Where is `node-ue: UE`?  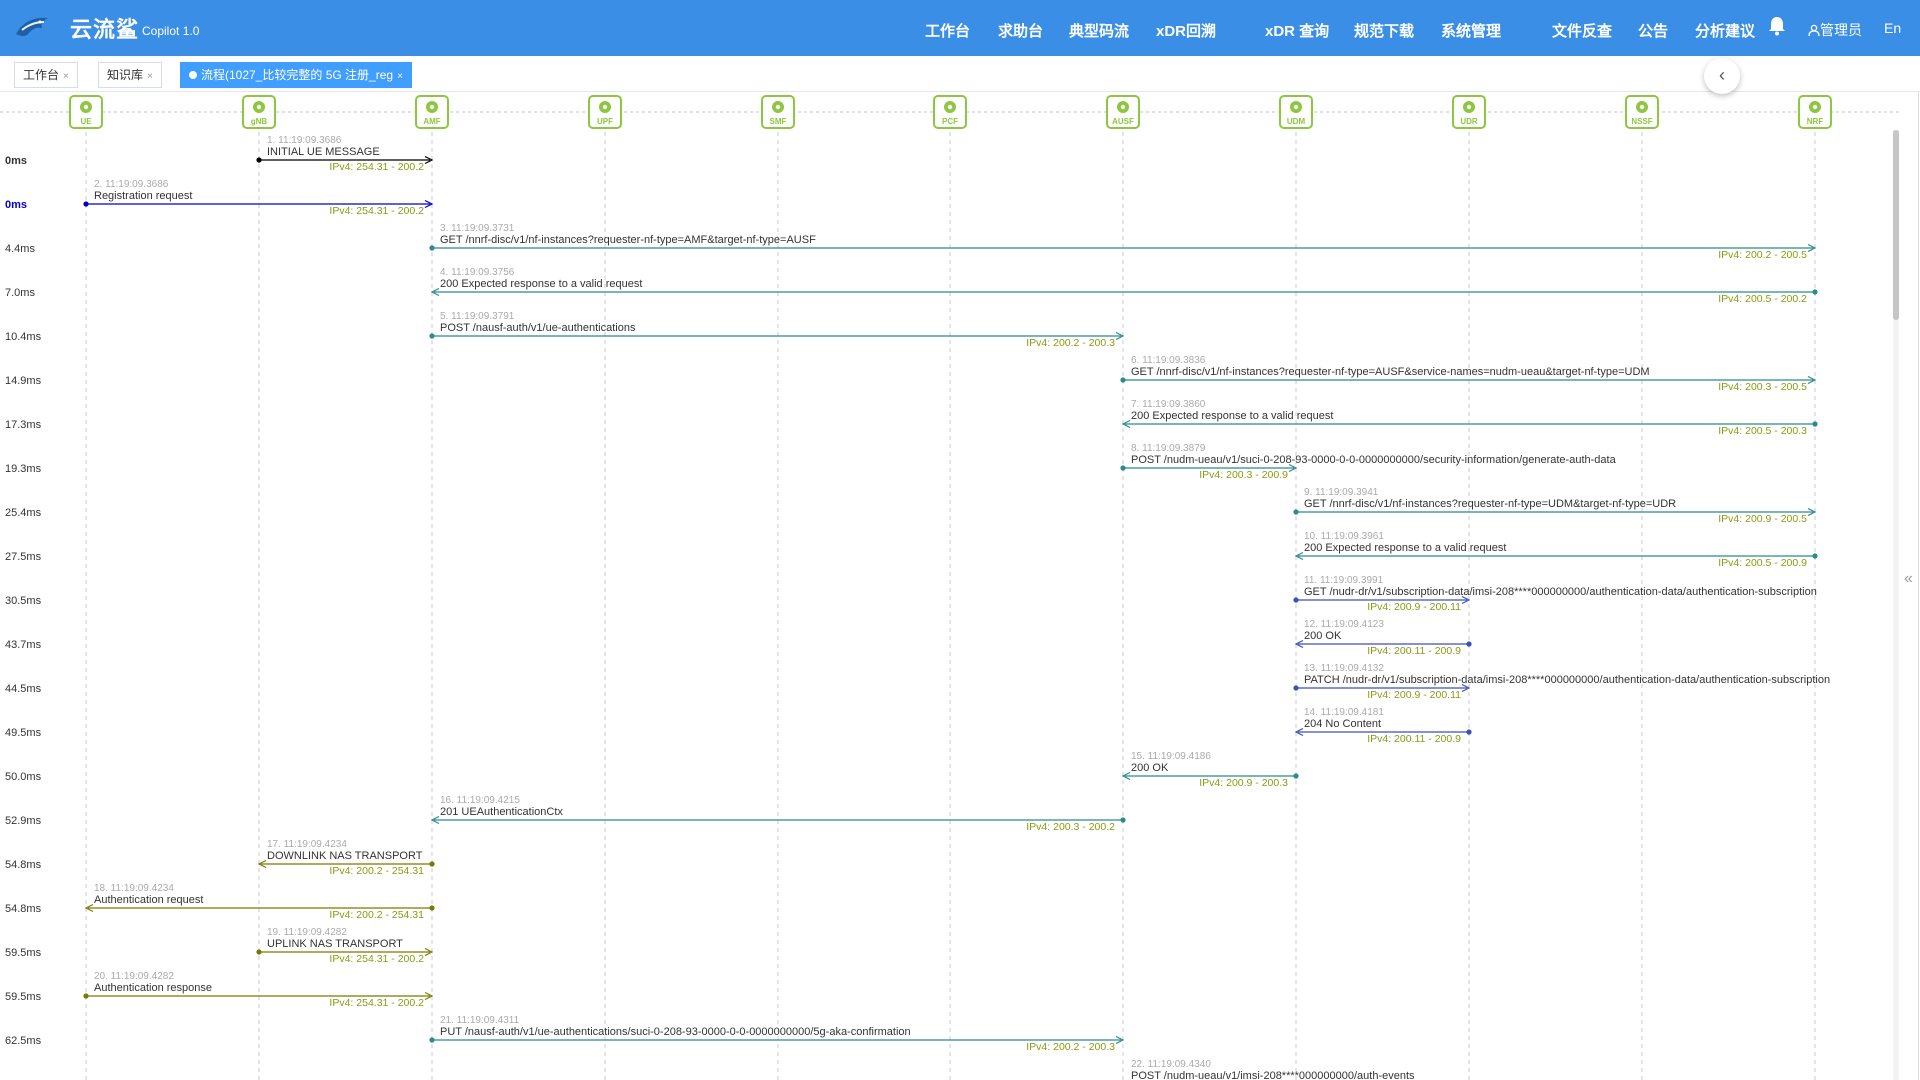
node-ue: UE is located at coordinates (86, 112).